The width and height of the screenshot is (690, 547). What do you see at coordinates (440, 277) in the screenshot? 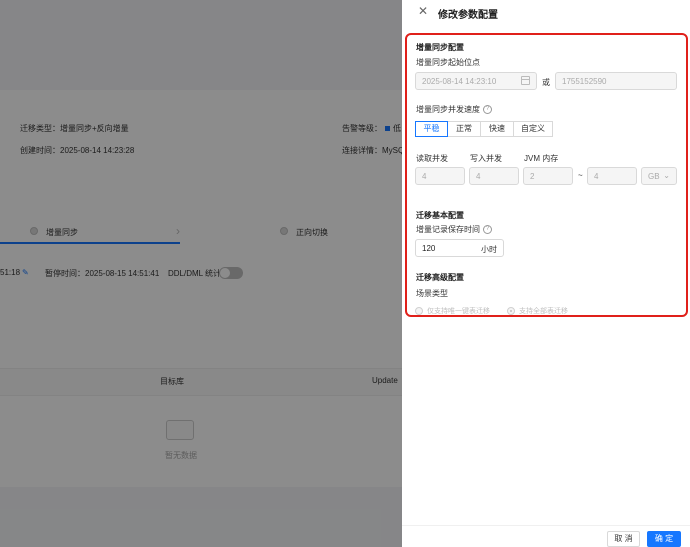
I see `advanced-section-title: 迁移高级配置` at bounding box center [440, 277].